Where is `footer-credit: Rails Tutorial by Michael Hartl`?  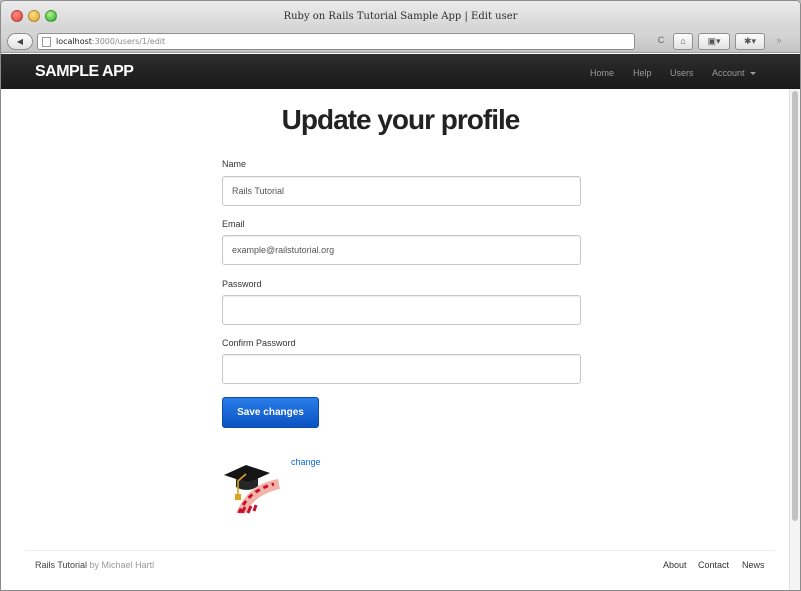
footer-credit: Rails Tutorial by Michael Hartl is located at coordinates (94, 565).